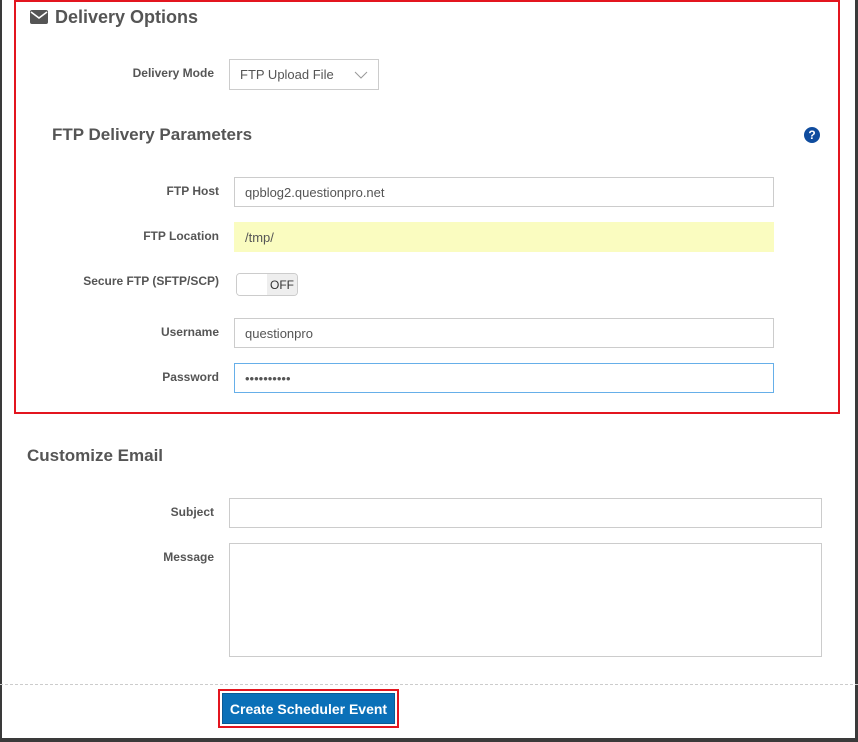  I want to click on ftp-parameters-title: FTP Delivery Parameters, so click(152, 134).